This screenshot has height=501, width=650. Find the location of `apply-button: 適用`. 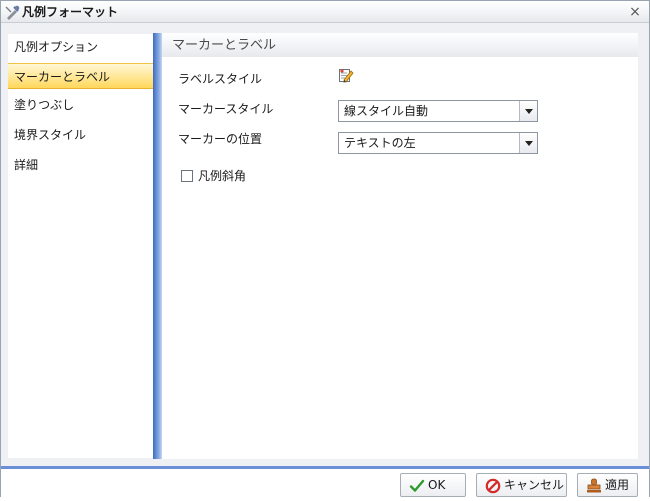

apply-button: 適用 is located at coordinates (607, 485).